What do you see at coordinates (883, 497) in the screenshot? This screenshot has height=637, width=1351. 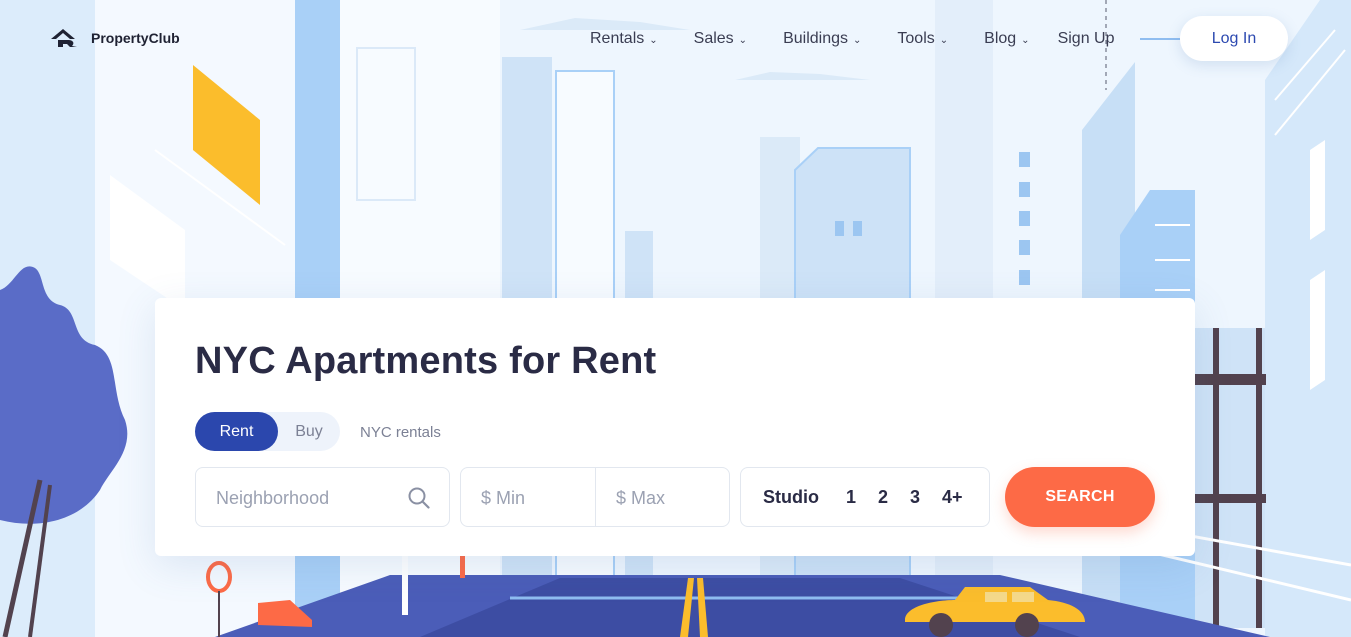 I see `bed-option-2: 2` at bounding box center [883, 497].